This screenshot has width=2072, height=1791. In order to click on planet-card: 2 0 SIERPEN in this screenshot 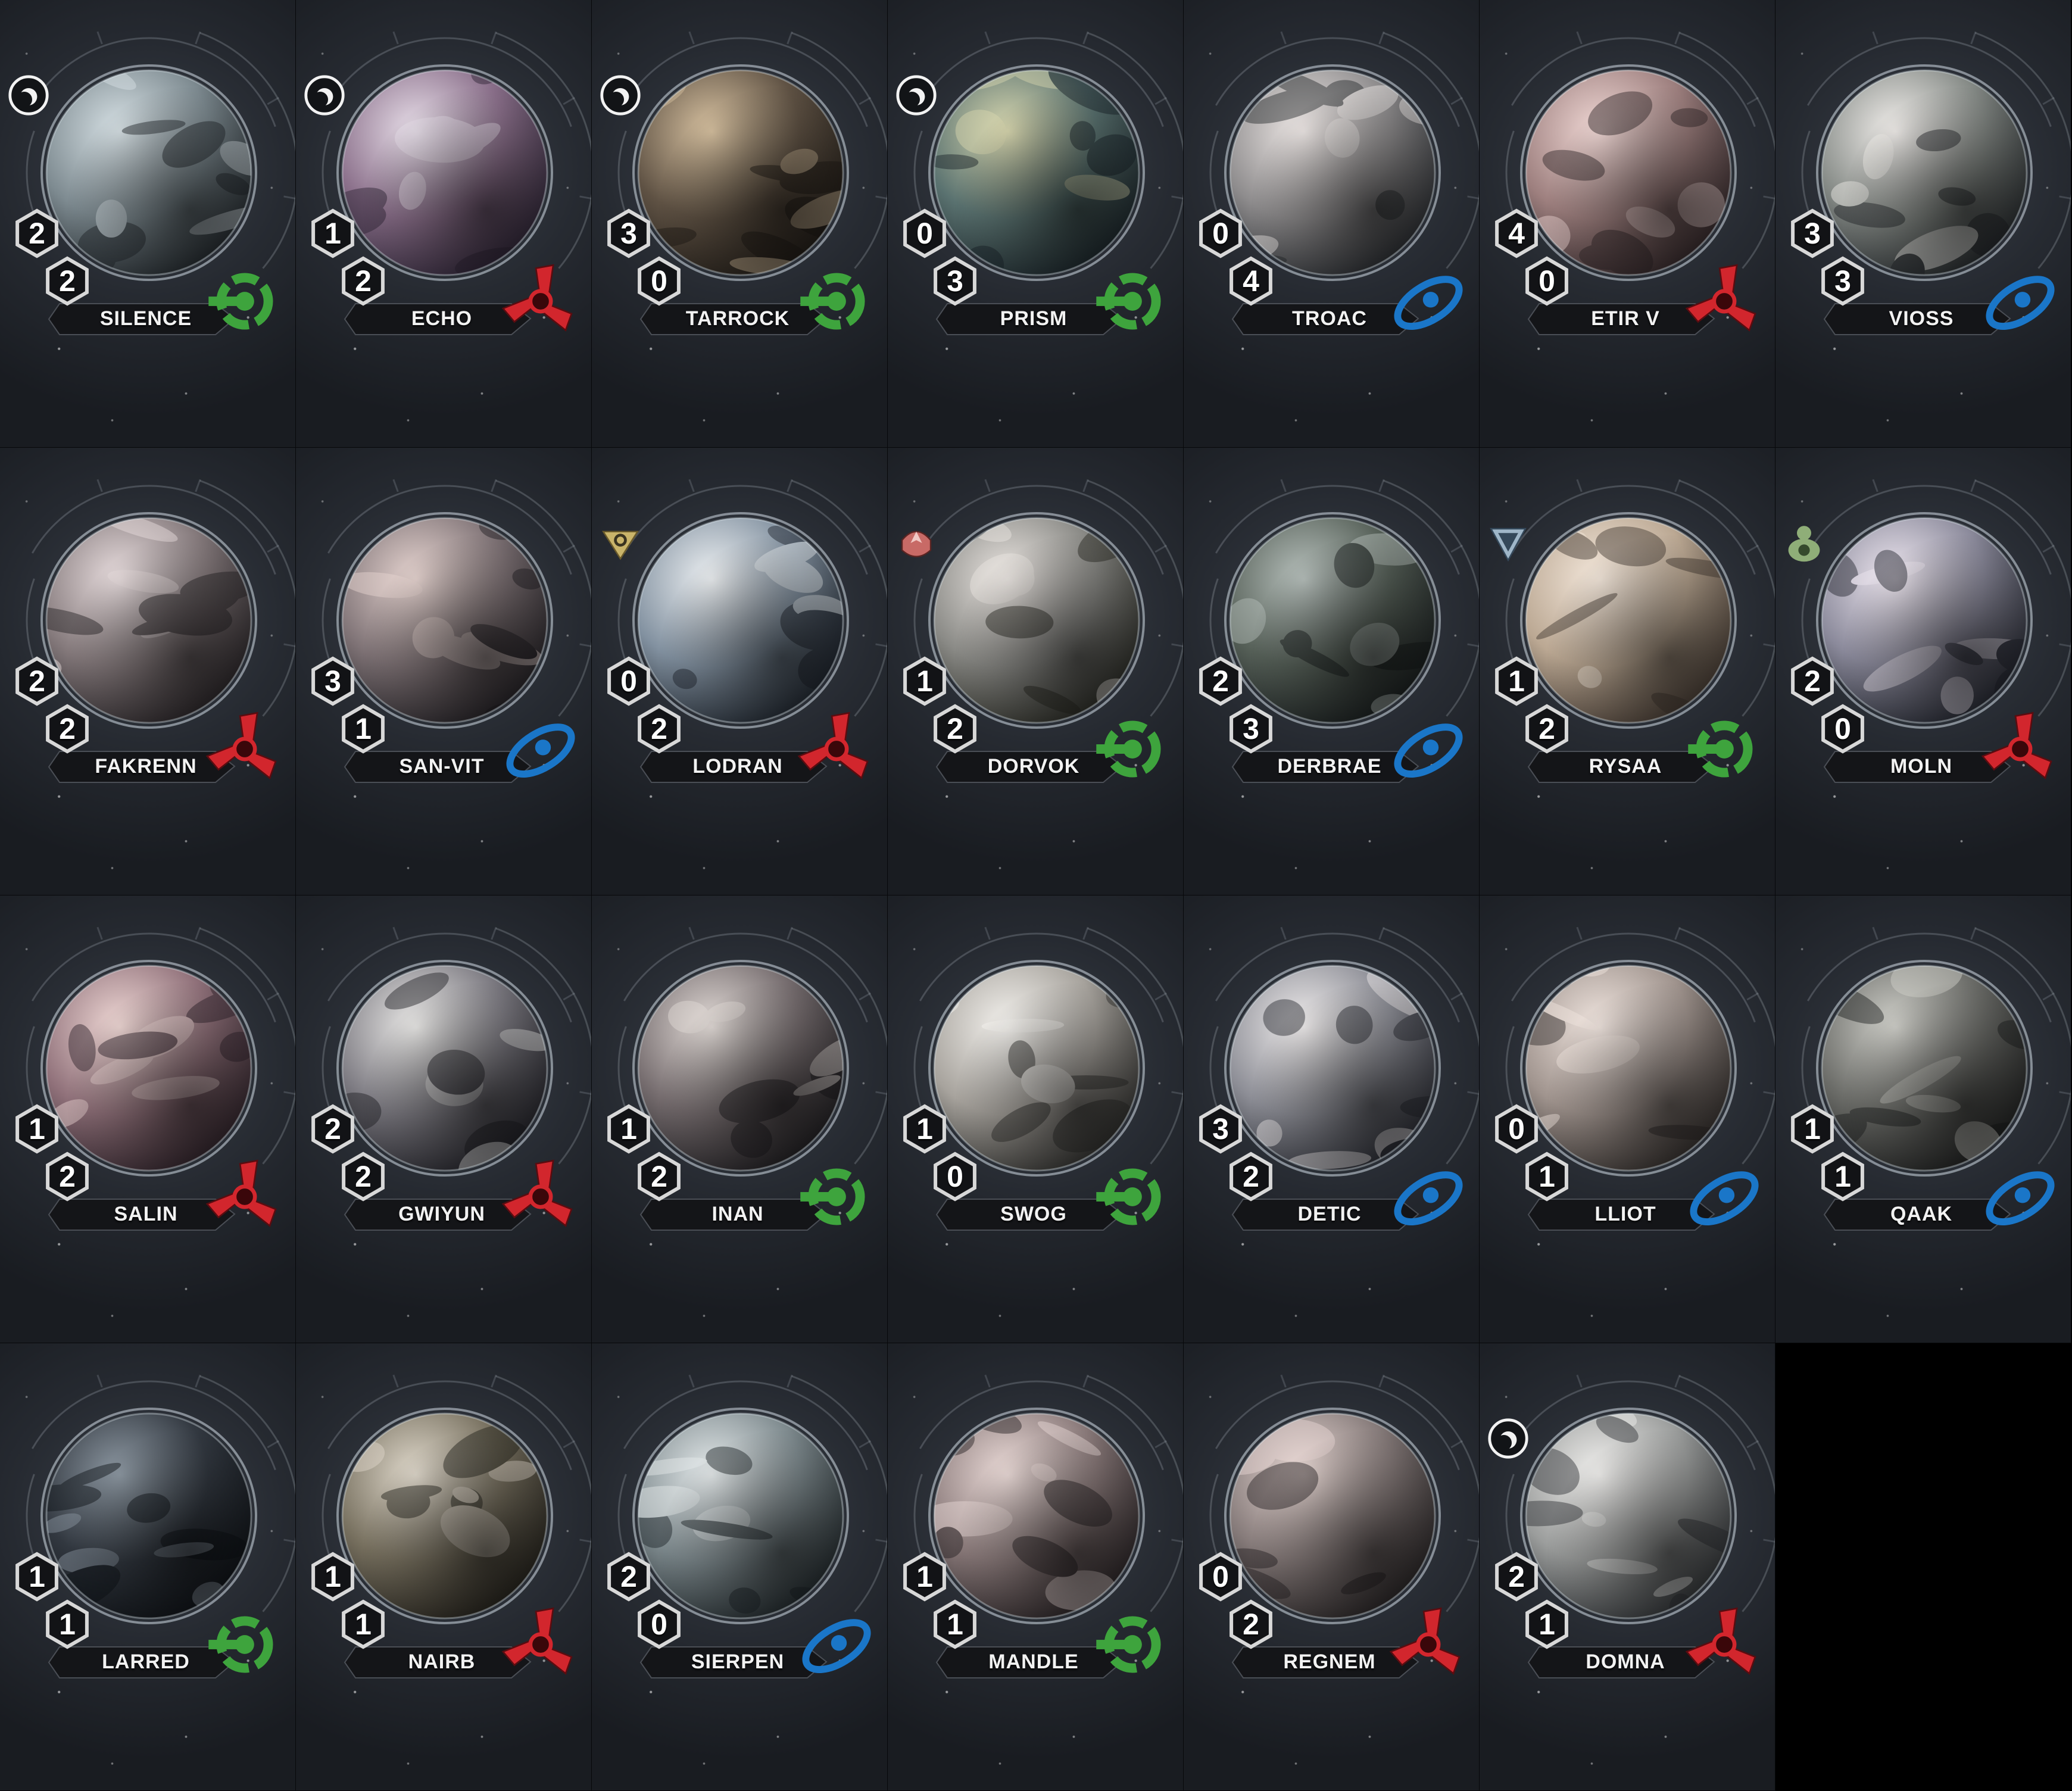, I will do `click(740, 1567)`.